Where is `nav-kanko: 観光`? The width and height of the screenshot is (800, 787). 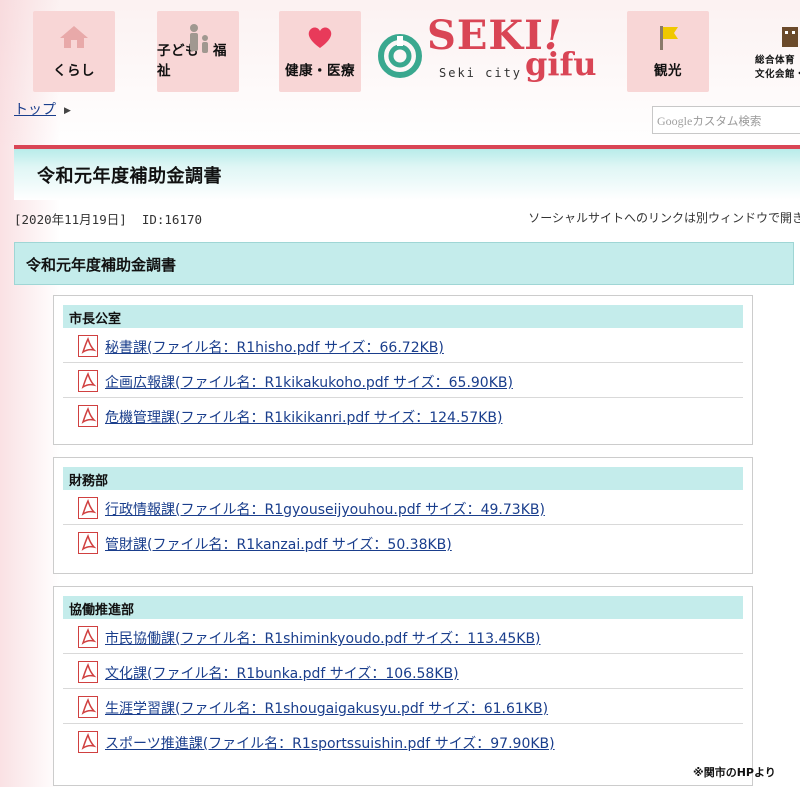
nav-kanko: 観光 is located at coordinates (668, 51).